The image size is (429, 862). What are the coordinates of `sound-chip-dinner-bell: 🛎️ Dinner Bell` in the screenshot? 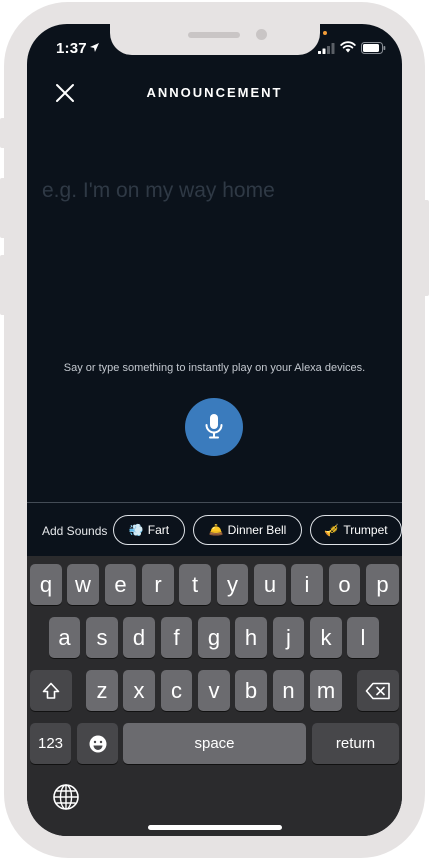 It's located at (247, 530).